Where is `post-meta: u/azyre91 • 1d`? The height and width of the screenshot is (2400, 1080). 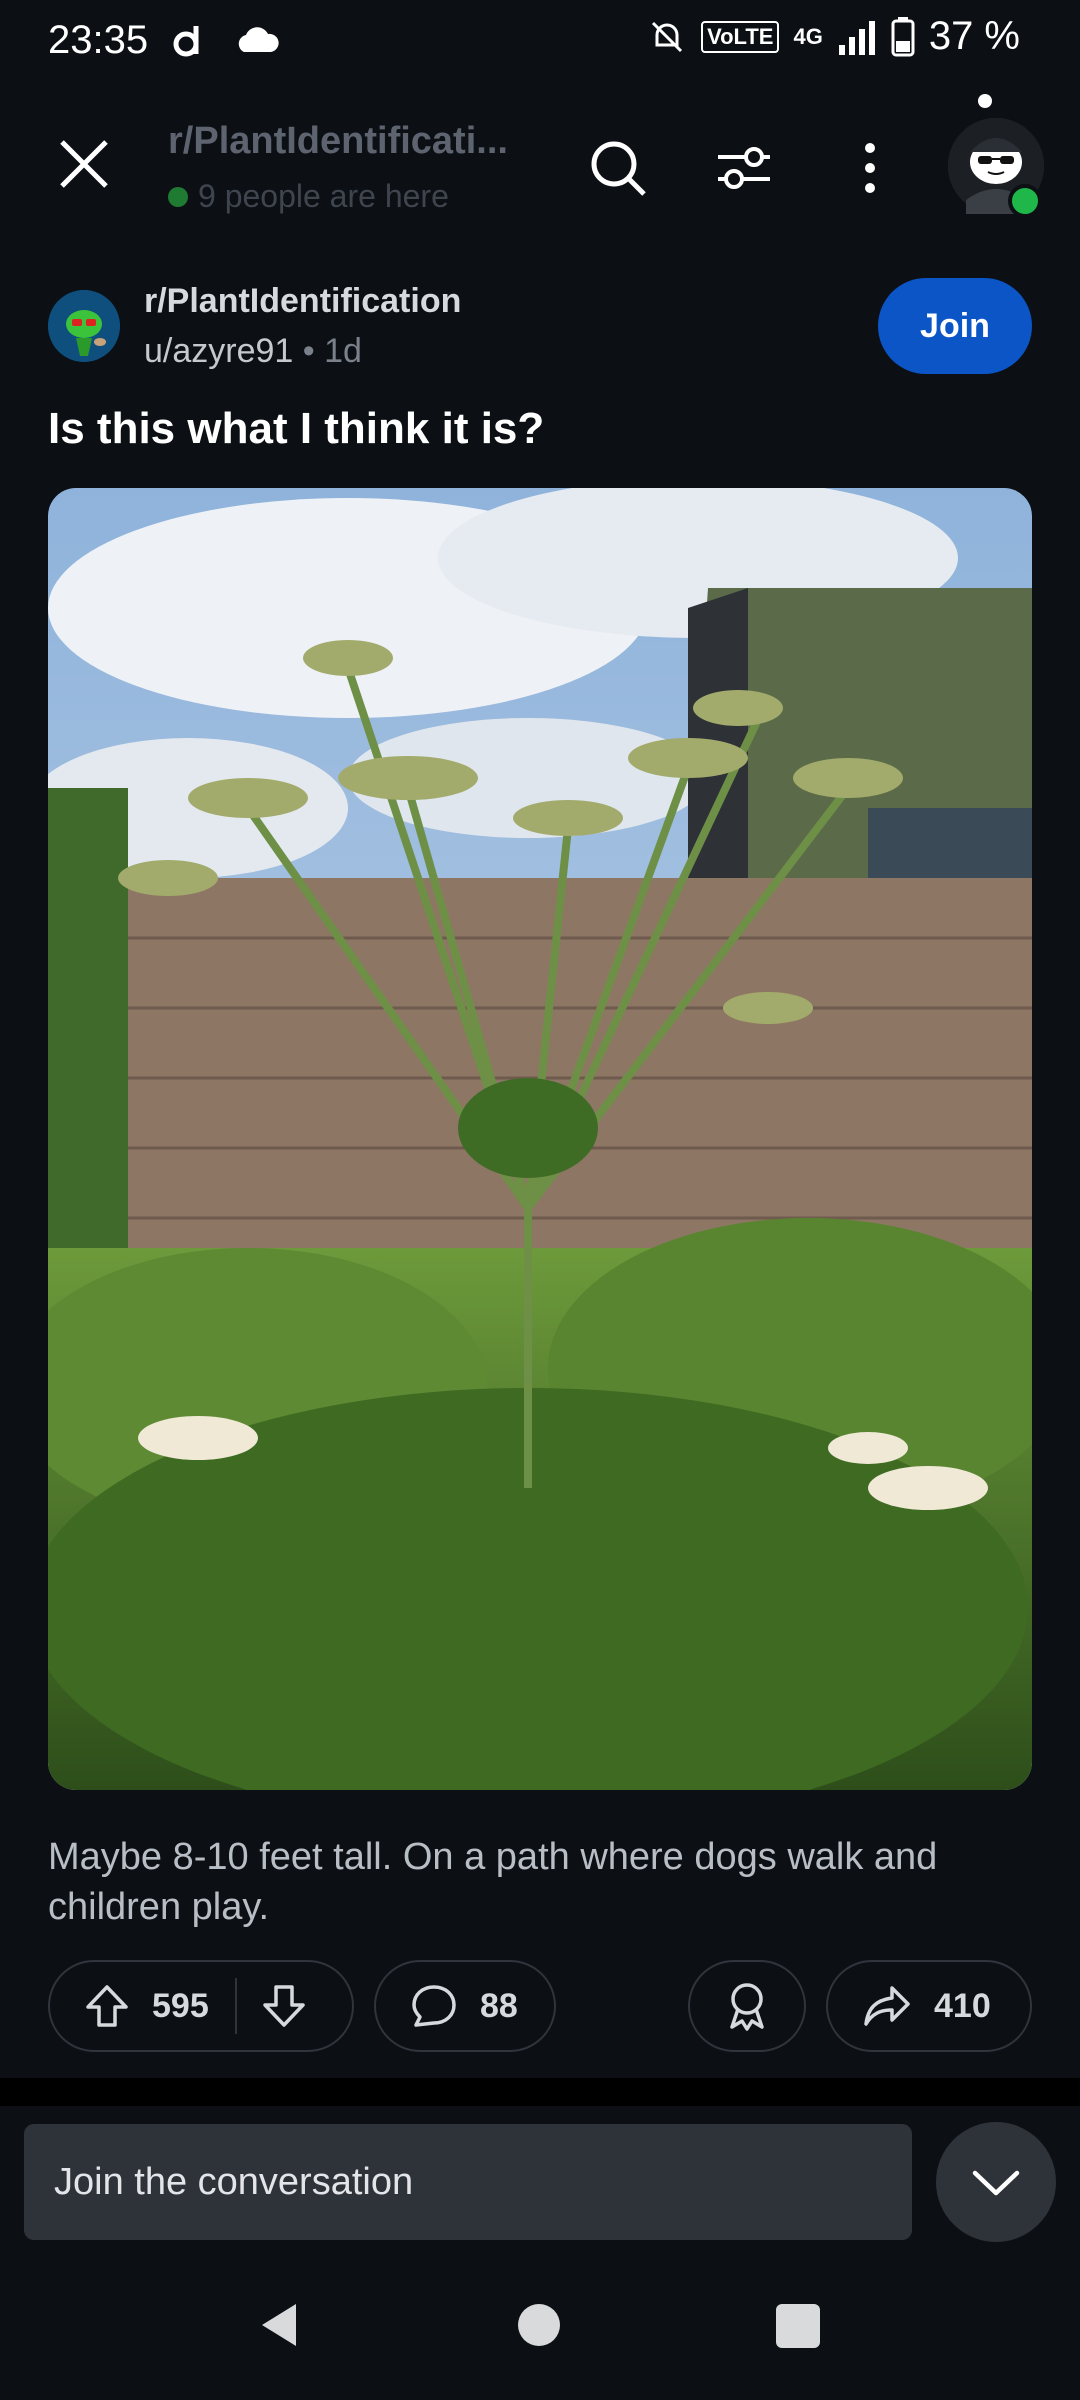 post-meta: u/azyre91 • 1d is located at coordinates (253, 351).